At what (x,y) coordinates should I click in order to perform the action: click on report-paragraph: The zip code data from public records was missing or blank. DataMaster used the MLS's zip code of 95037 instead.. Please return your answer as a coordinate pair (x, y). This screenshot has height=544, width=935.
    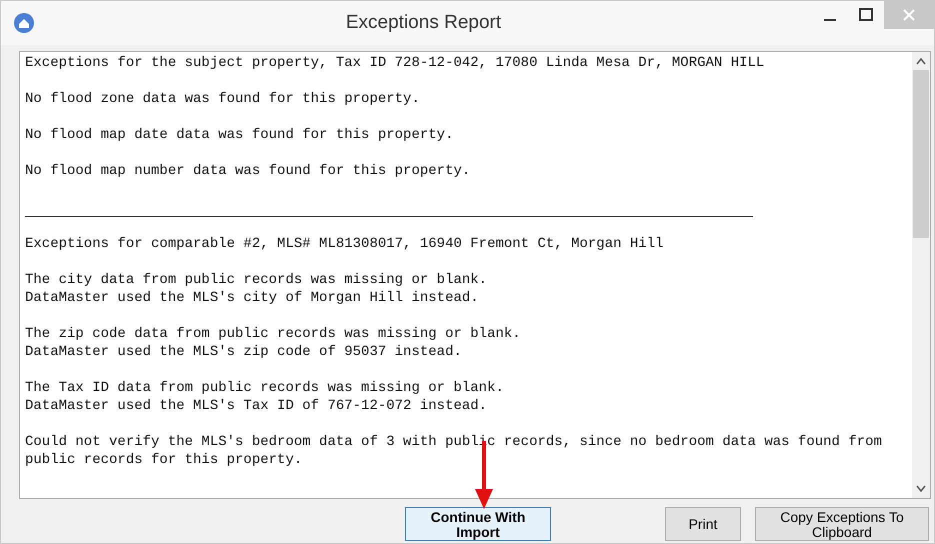
    Looking at the image, I should click on (273, 343).